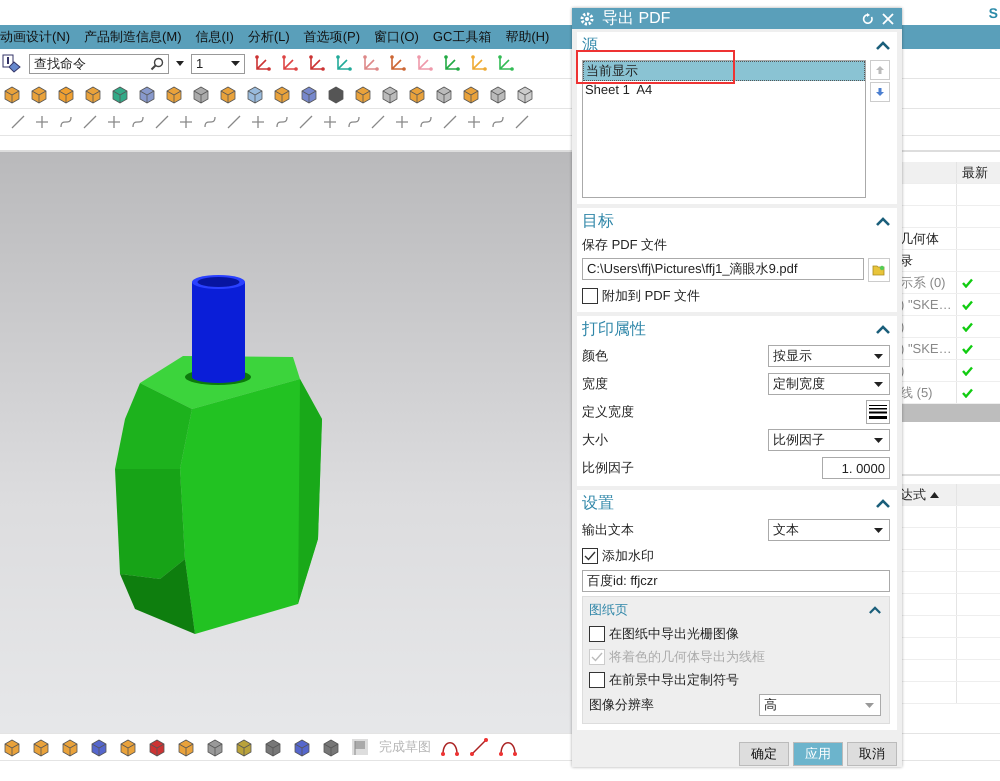 This screenshot has width=1000, height=781. What do you see at coordinates (829, 440) in the screenshot?
I see `dropdown: 比例因子` at bounding box center [829, 440].